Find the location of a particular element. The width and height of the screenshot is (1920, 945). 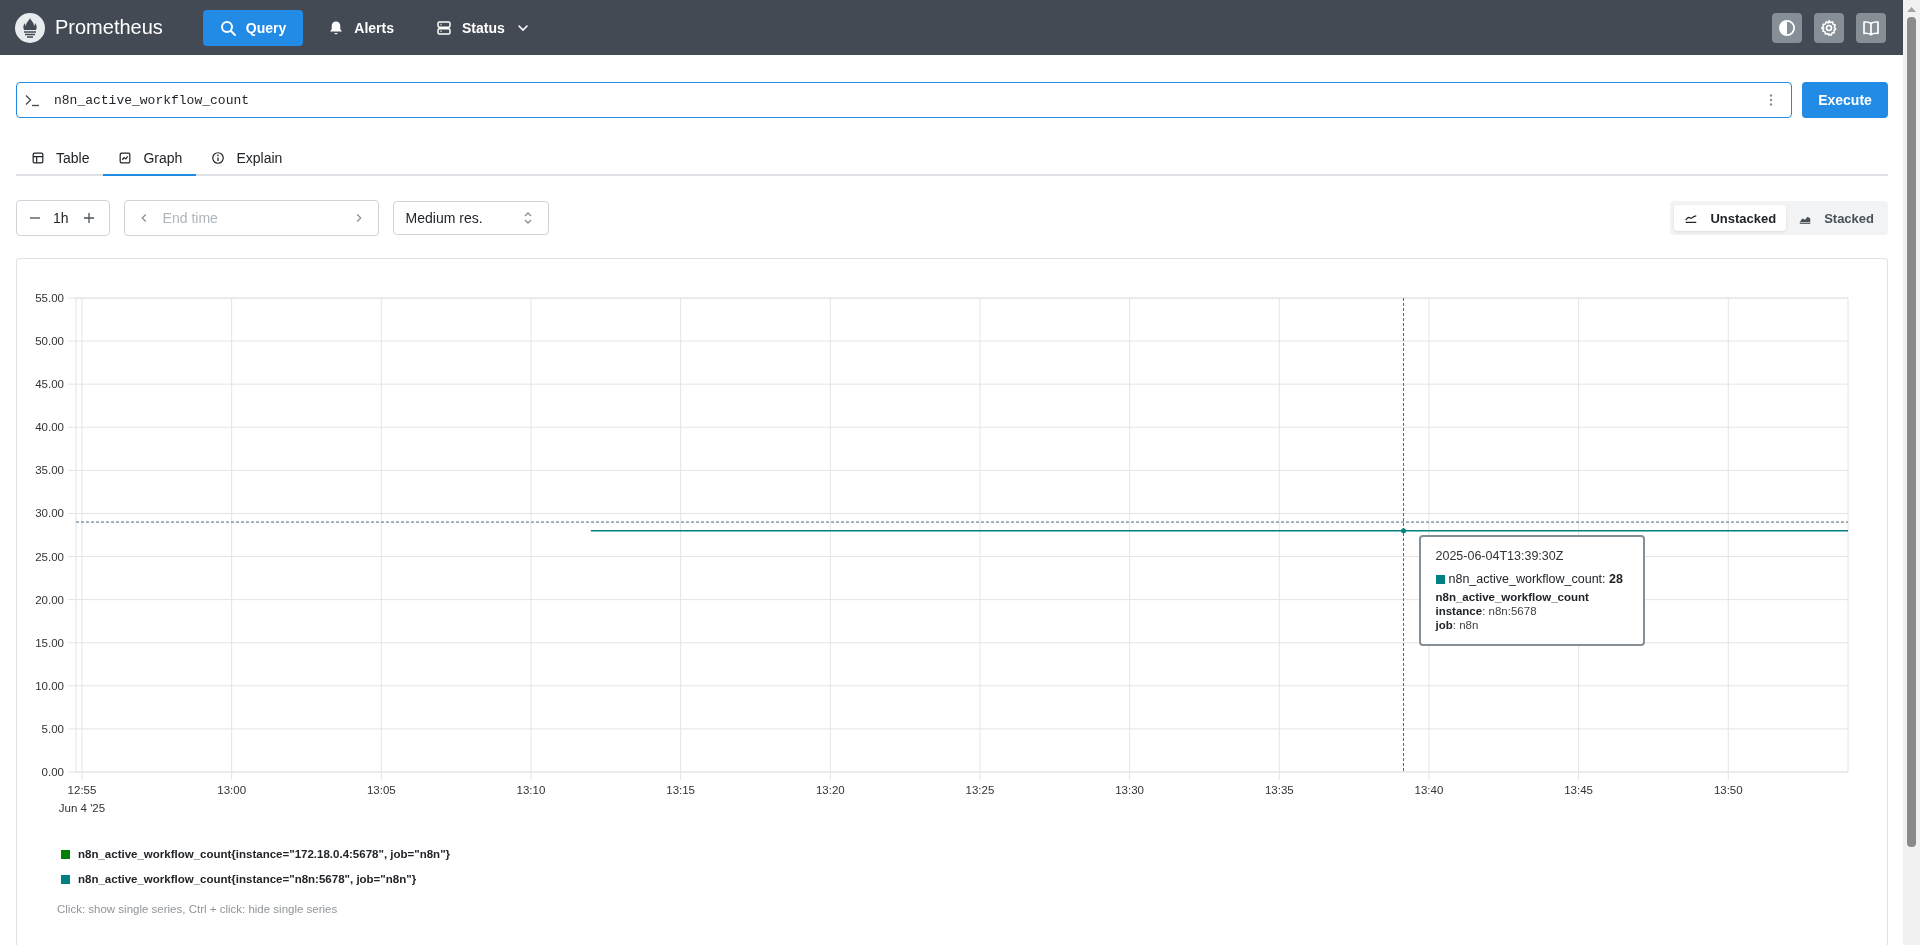

legend-hint: Click: show single series, Ctrl + click: hide single series is located at coordinates (198, 909).